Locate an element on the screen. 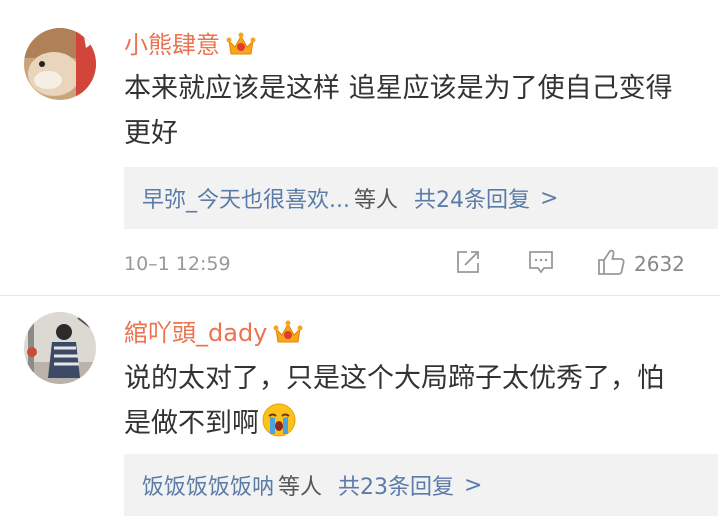  share-icon is located at coordinates (468, 264).